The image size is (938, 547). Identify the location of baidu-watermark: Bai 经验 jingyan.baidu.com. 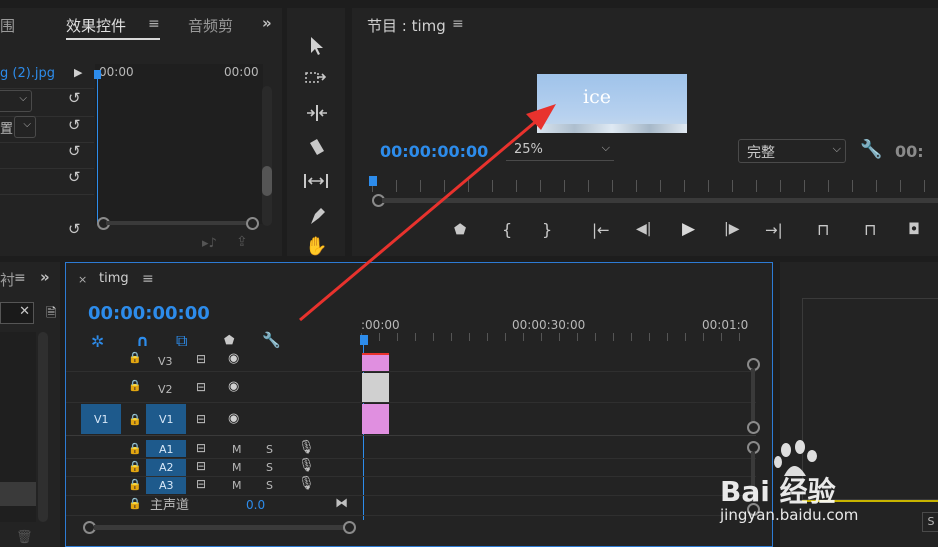
(825, 485).